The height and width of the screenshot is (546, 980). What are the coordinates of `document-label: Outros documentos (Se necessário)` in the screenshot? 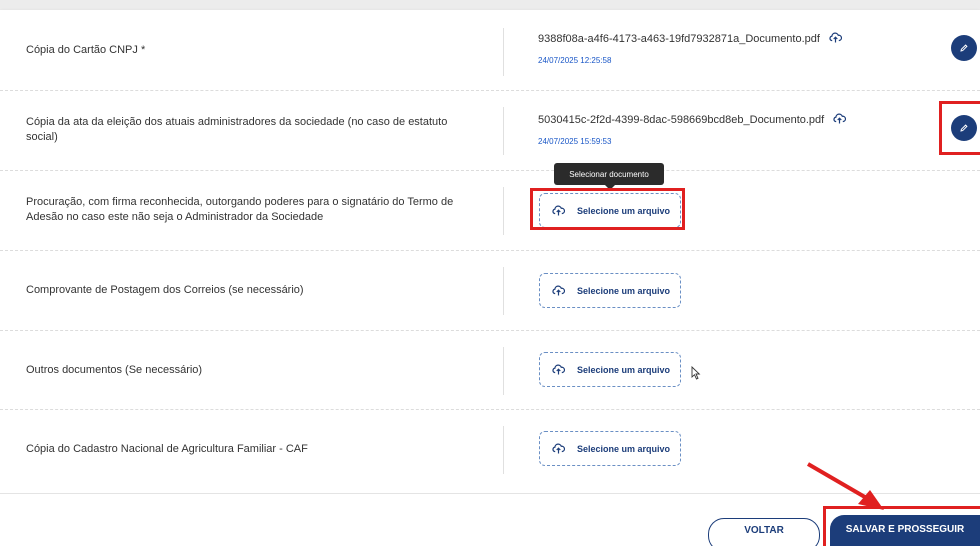 It's located at (114, 370).